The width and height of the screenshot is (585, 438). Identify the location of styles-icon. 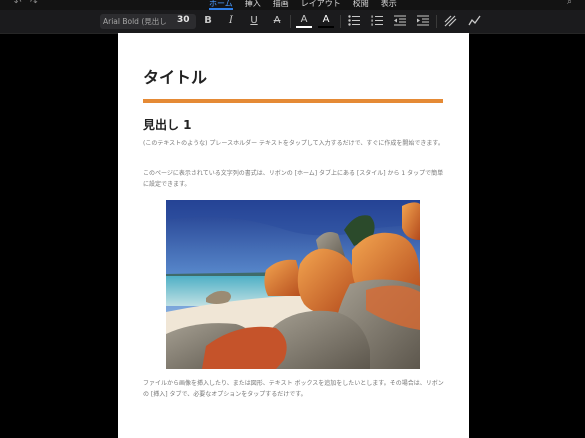
(450, 21).